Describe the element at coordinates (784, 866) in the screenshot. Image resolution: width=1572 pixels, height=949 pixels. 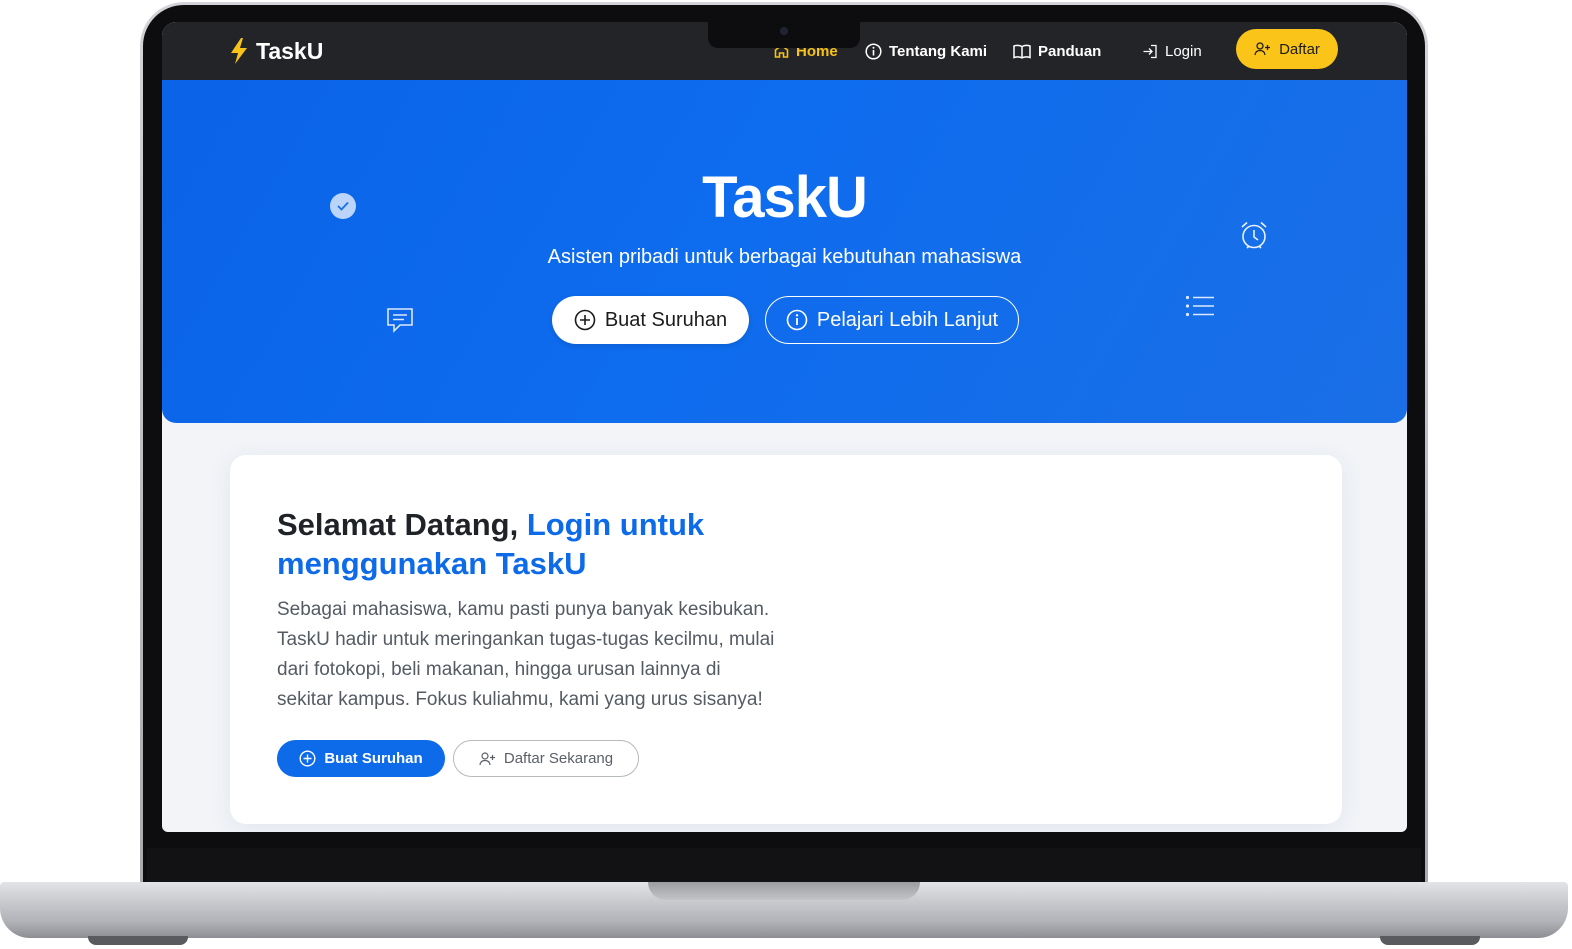
I see `laptop-bottom-bezel` at that location.